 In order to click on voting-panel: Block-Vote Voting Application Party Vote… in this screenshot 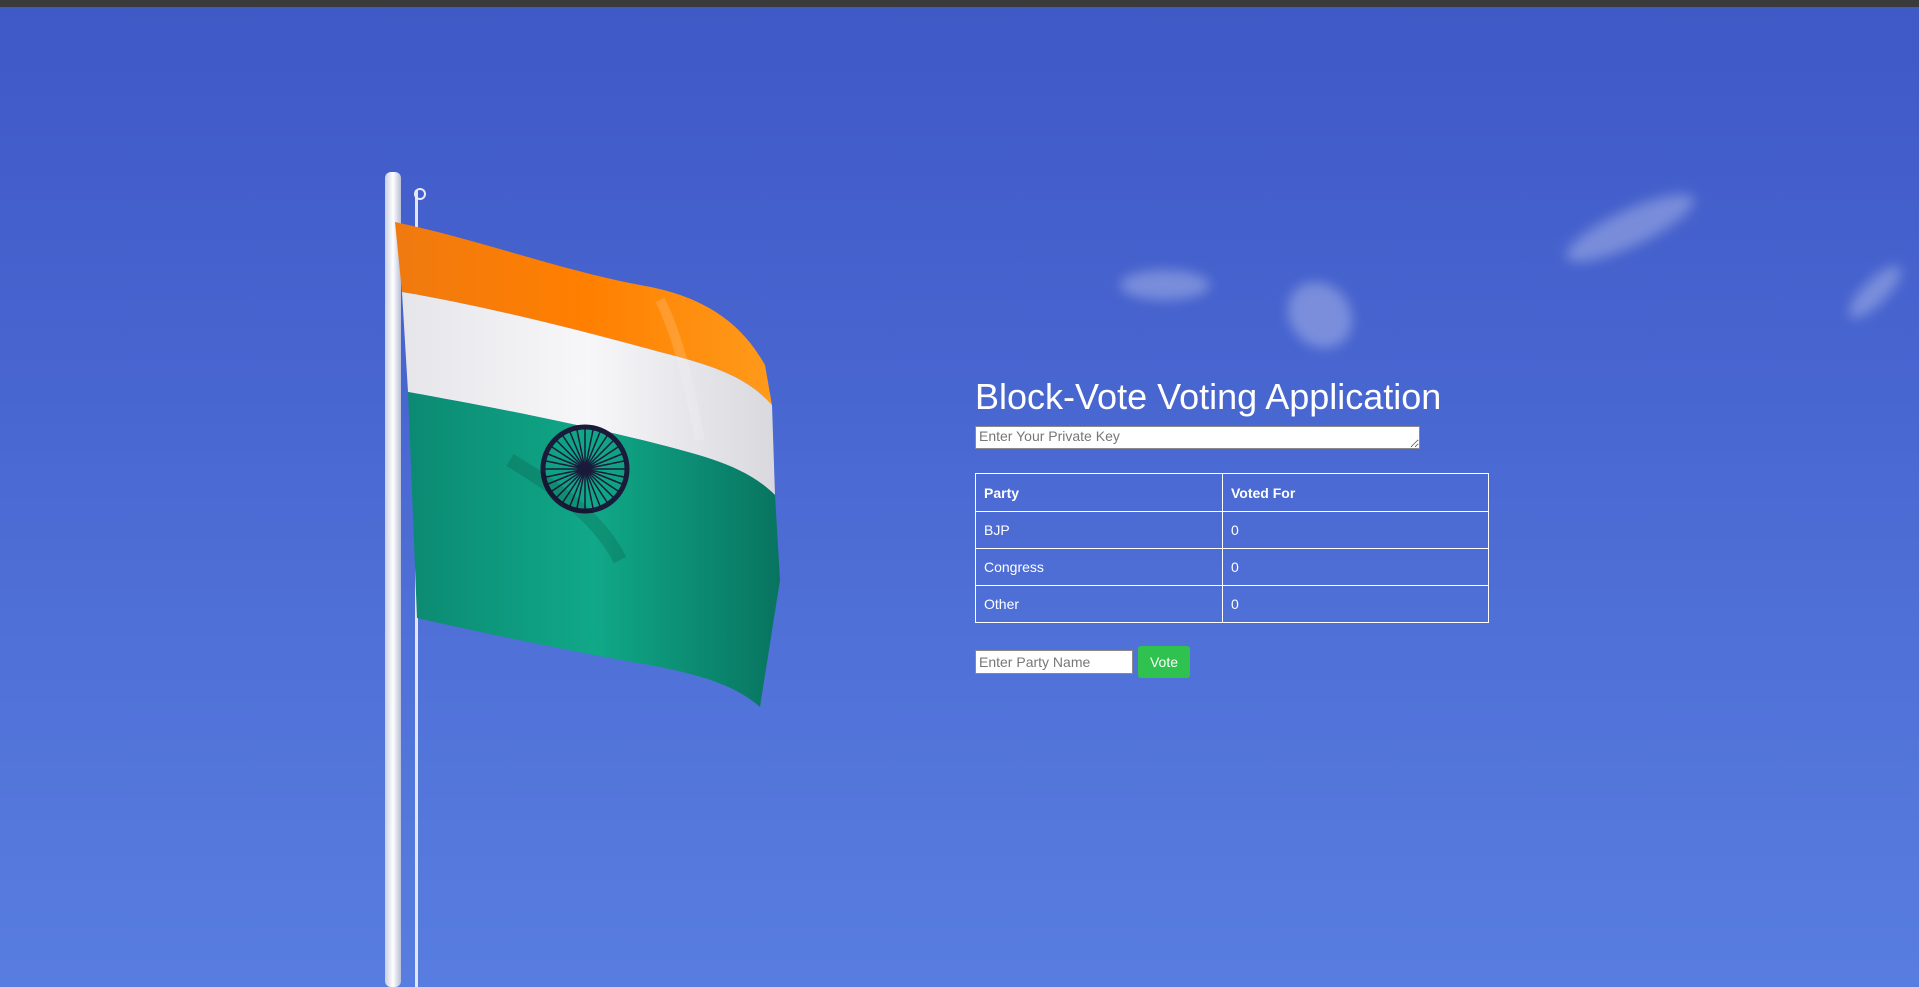, I will do `click(1235, 527)`.